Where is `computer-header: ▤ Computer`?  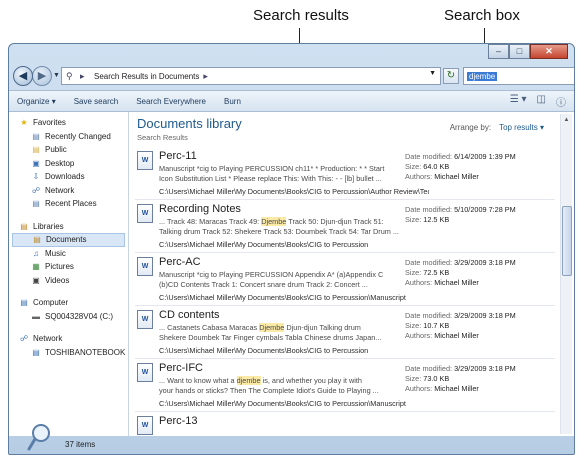 computer-header: ▤ Computer is located at coordinates (68, 303).